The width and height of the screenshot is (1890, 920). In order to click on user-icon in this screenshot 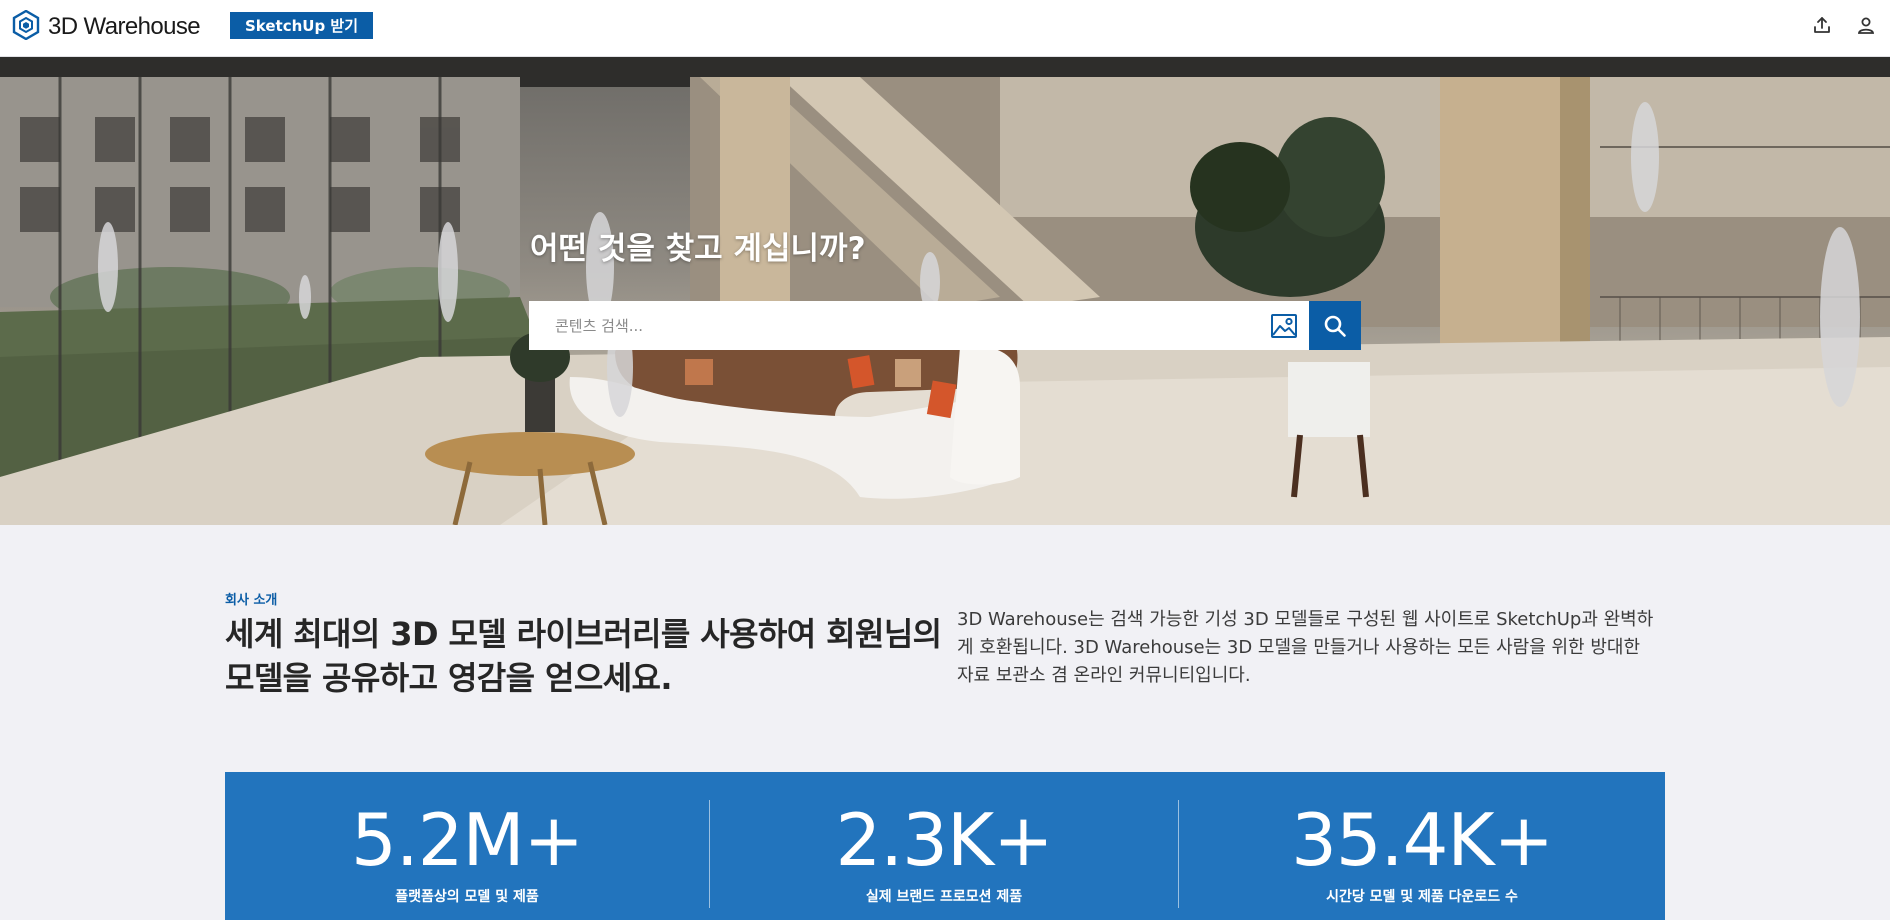, I will do `click(1866, 25)`.